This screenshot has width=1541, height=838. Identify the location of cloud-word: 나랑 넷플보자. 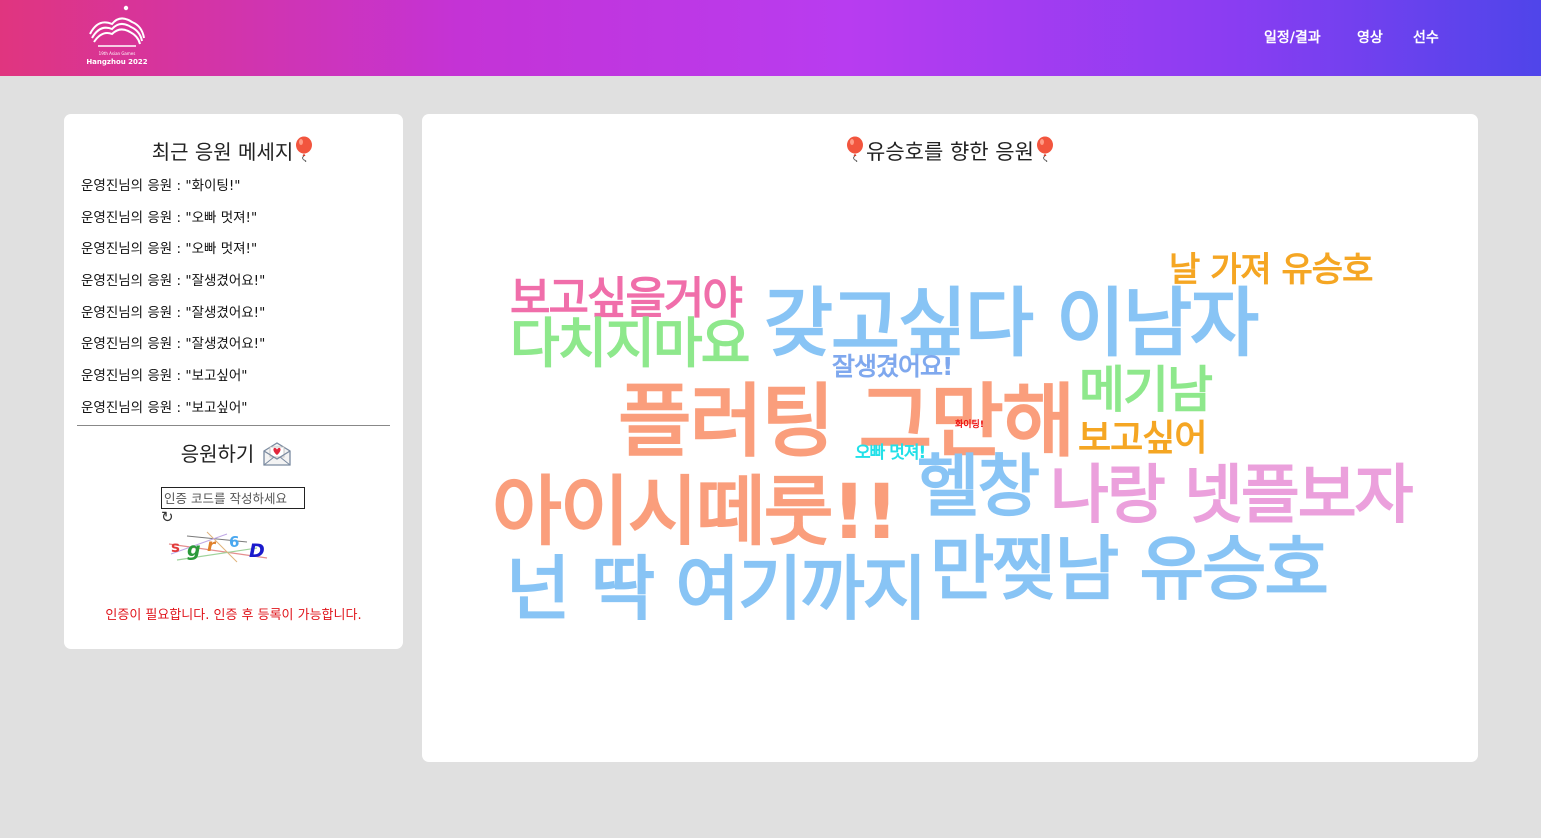
(1232, 496).